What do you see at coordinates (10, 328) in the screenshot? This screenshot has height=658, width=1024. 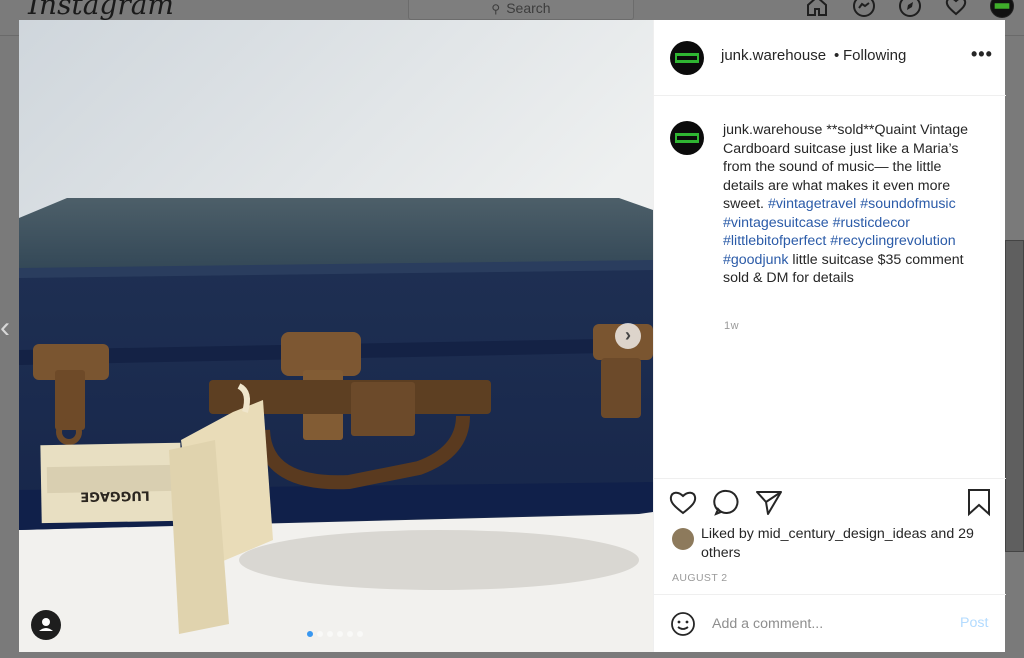 I see `previous-post-chevron-icon: ‹` at bounding box center [10, 328].